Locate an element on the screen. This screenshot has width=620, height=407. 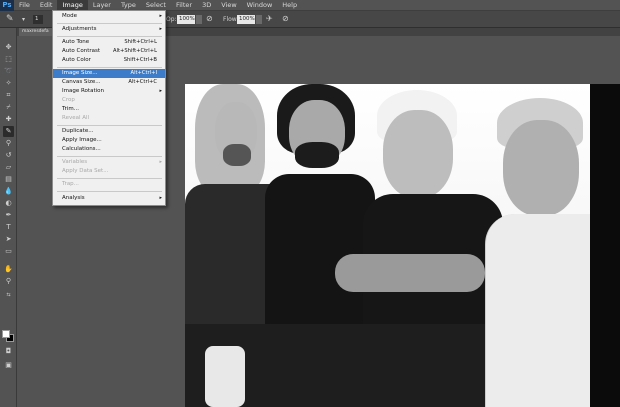
menu-item-reveal-all: Reveal All is located at coordinates (109, 118).